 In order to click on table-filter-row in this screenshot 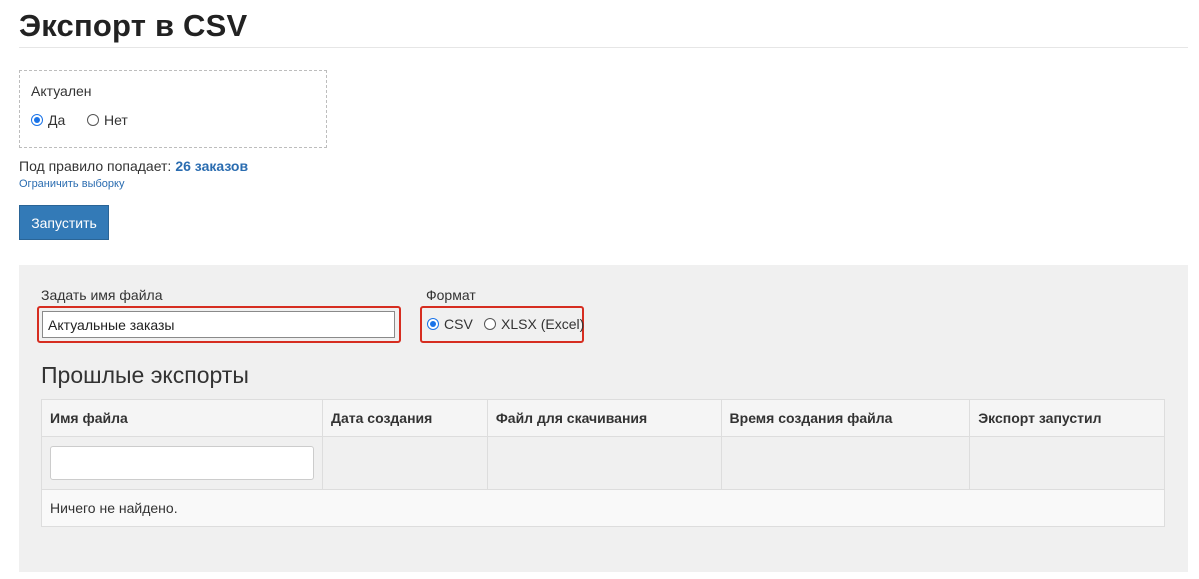, I will do `click(603, 463)`.